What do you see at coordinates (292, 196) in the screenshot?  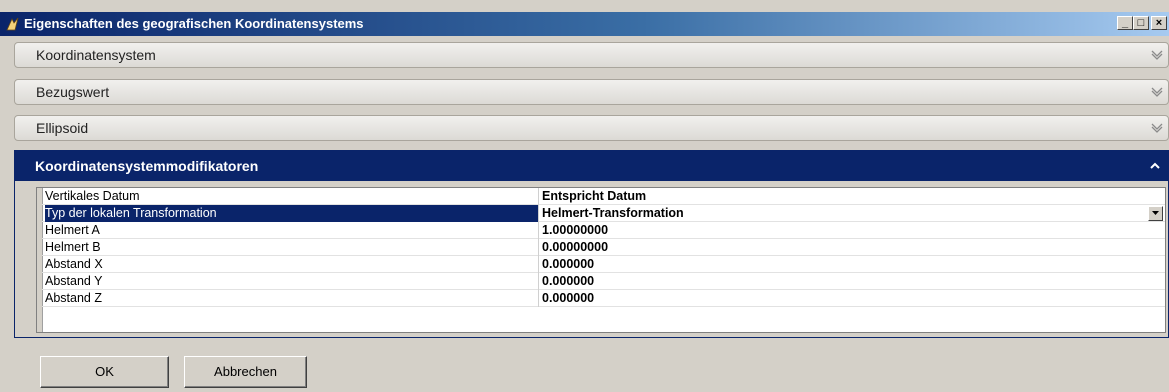 I see `property-name: Vertikales Datum` at bounding box center [292, 196].